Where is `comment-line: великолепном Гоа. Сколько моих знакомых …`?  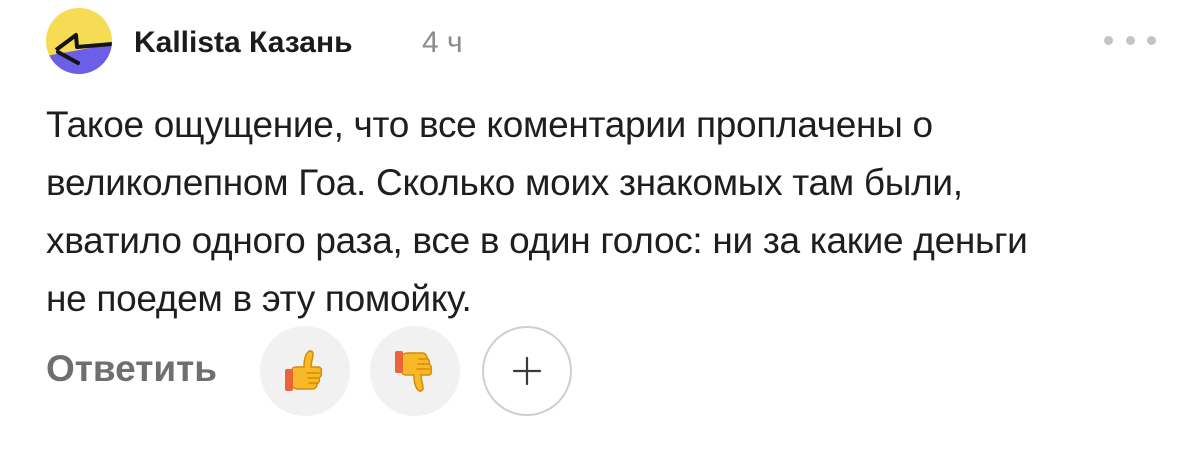
comment-line: великолепном Гоа. Сколько моих знакомых … is located at coordinates (504, 182).